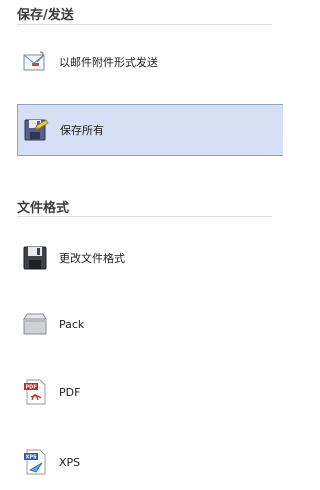 The image size is (320, 490). Describe the element at coordinates (45, 15) in the screenshot. I see `section-header-save-send: 保存/发送` at that location.